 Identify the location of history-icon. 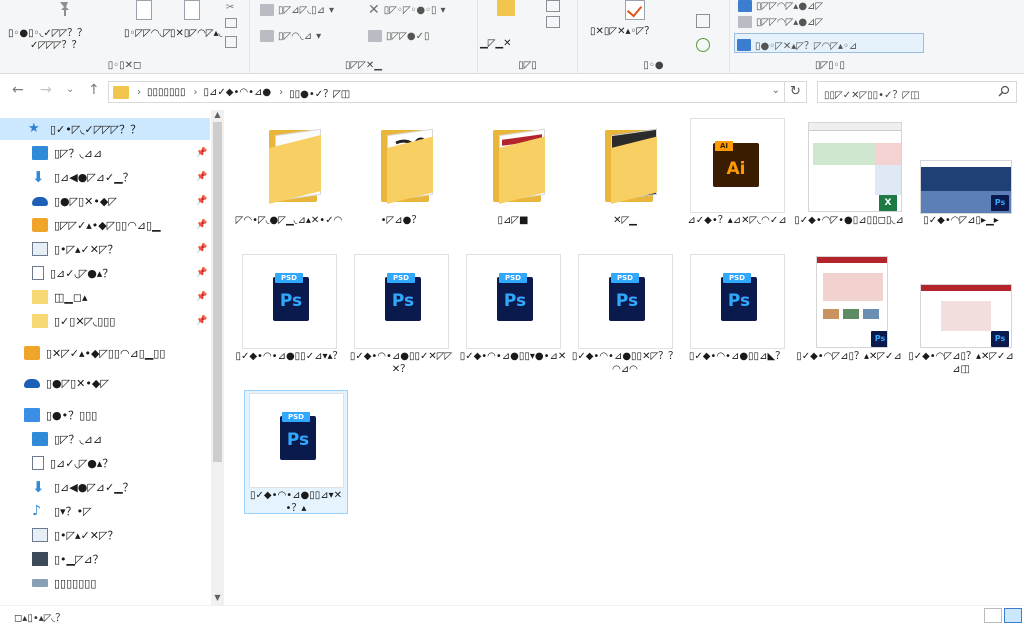
(703, 45).